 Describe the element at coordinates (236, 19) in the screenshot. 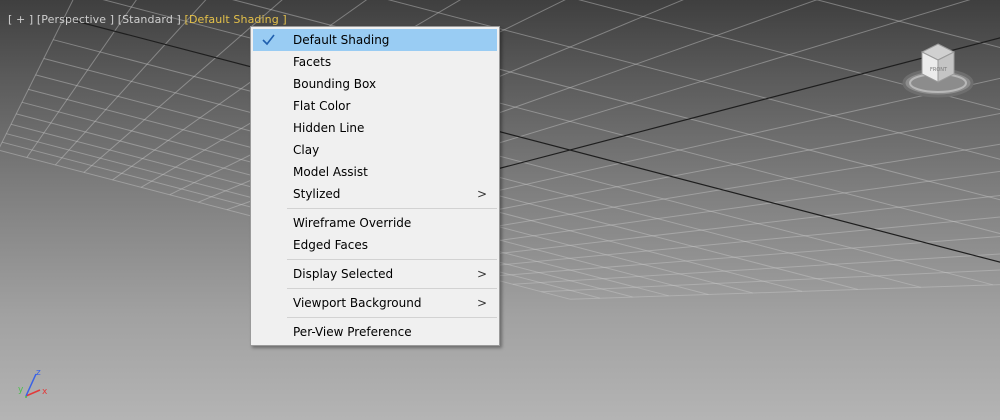

I see `viewport-shading-label: [Default Shading ]` at that location.